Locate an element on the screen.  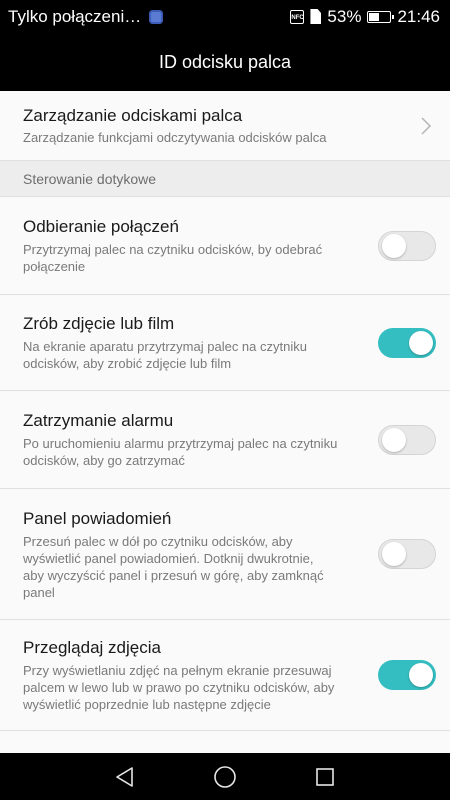
page-title: ID odcisku palca is located at coordinates (225, 61).